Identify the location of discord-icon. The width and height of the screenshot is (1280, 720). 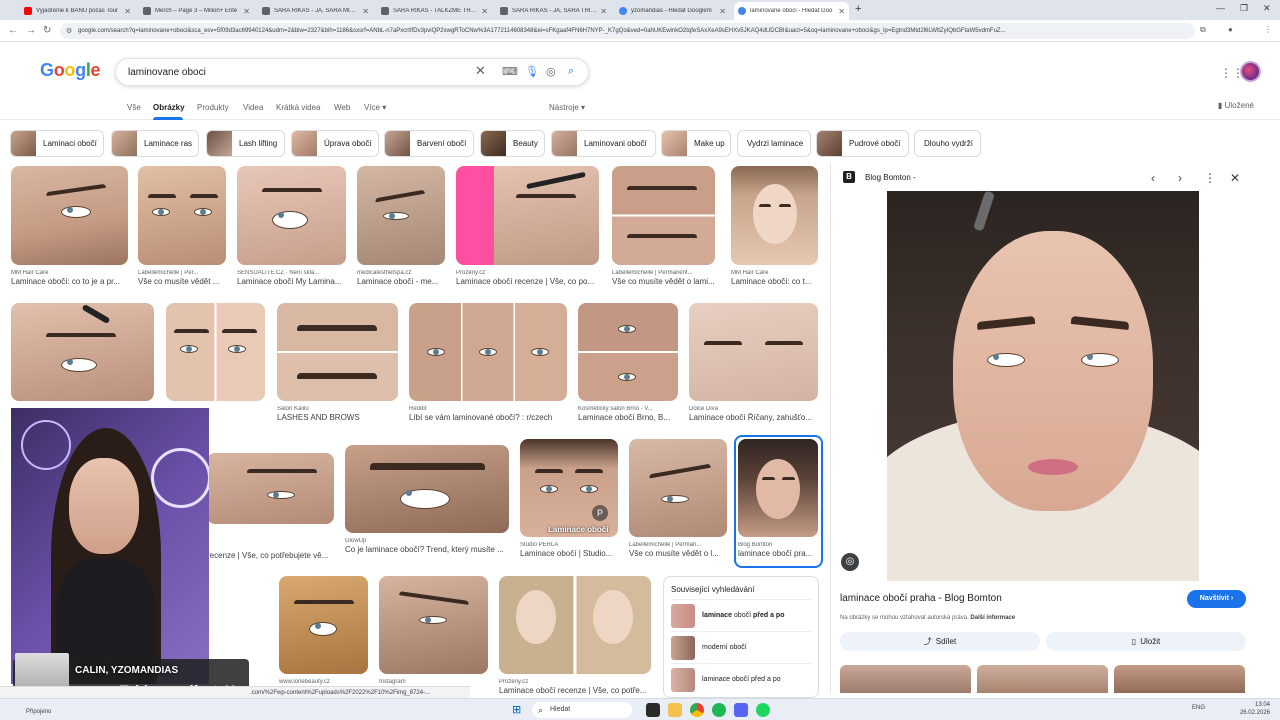
(741, 710).